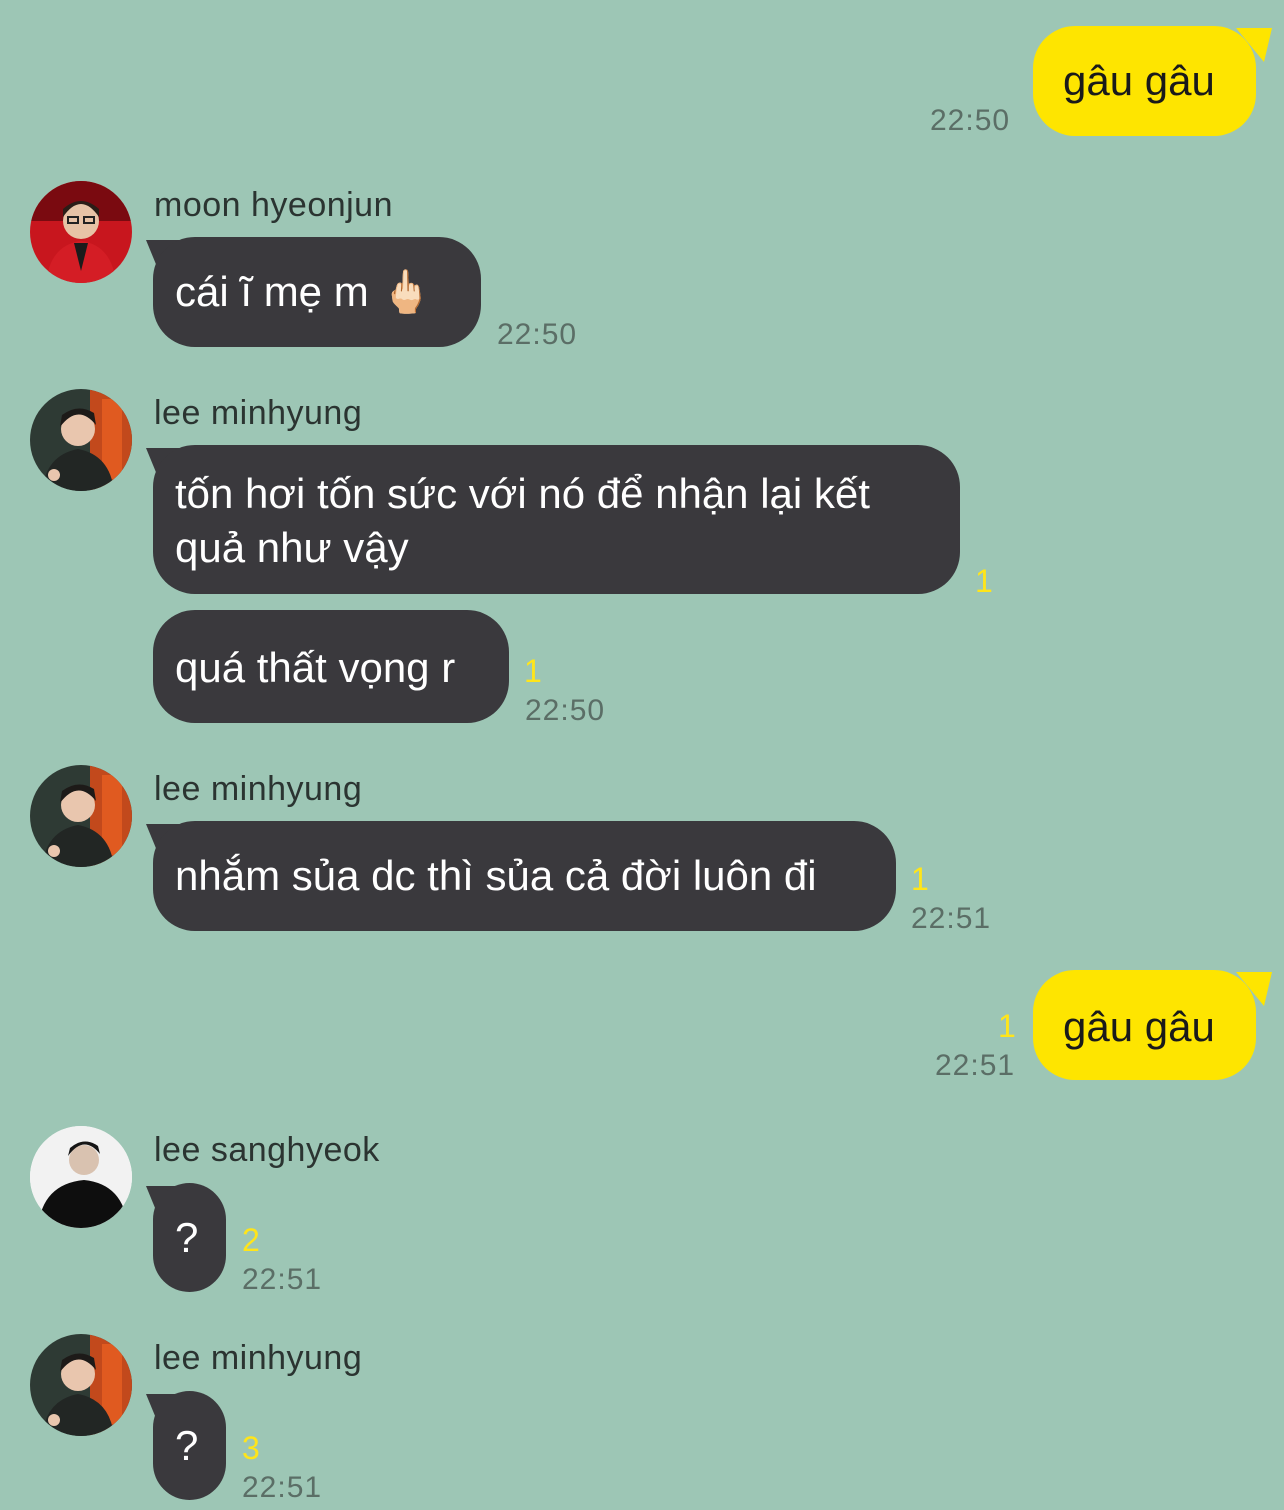  Describe the element at coordinates (524, 876) in the screenshot. I see `message-bubble: nhắm sủa dc thì sủa cả đời luôn đi` at that location.